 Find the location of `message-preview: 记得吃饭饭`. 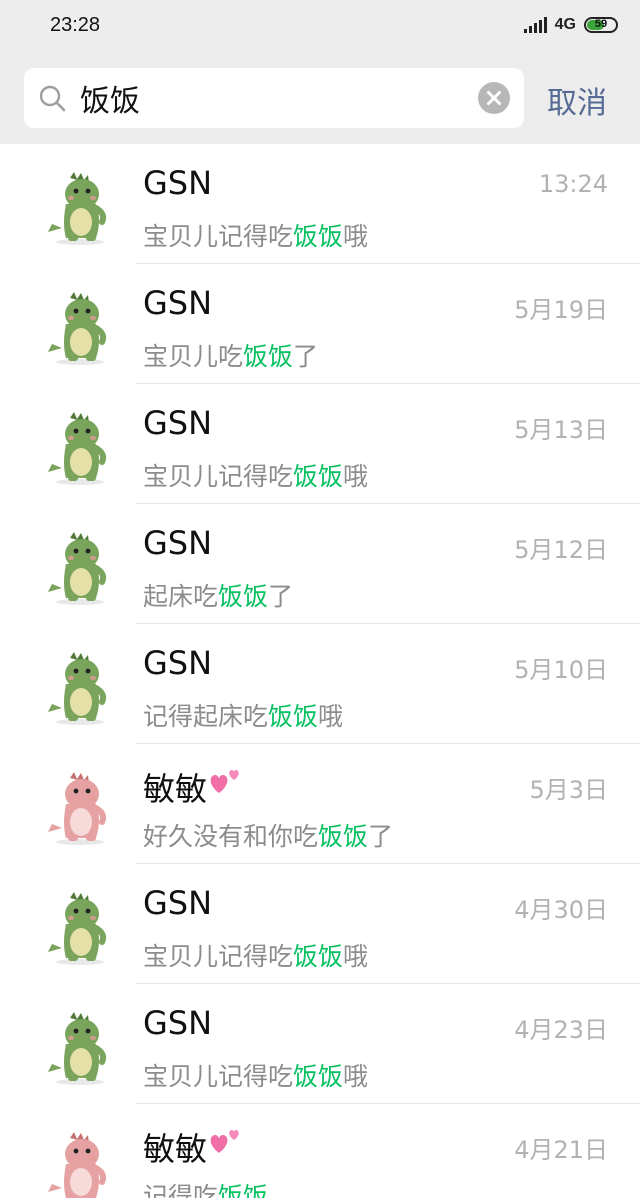

message-preview: 记得吃饭饭 is located at coordinates (205, 1187).